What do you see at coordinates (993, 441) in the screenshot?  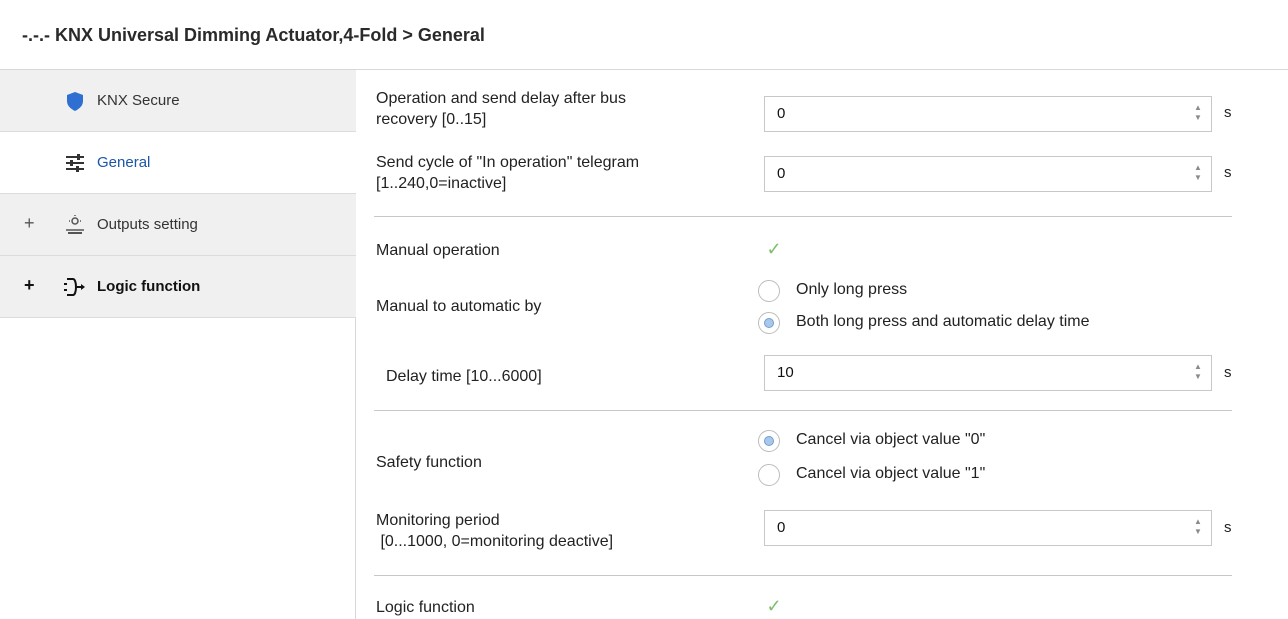 I see `radio-cancel-value-0: Cancel via object value "0"` at bounding box center [993, 441].